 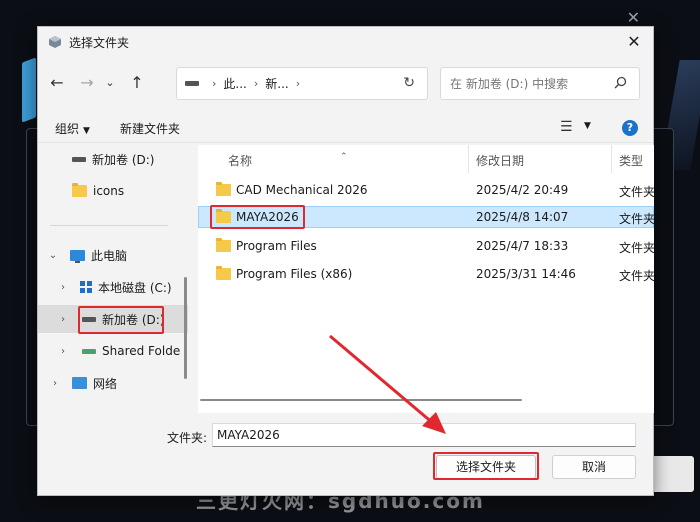 I want to click on folder-field-label: 文件夹:, so click(x=187, y=438).